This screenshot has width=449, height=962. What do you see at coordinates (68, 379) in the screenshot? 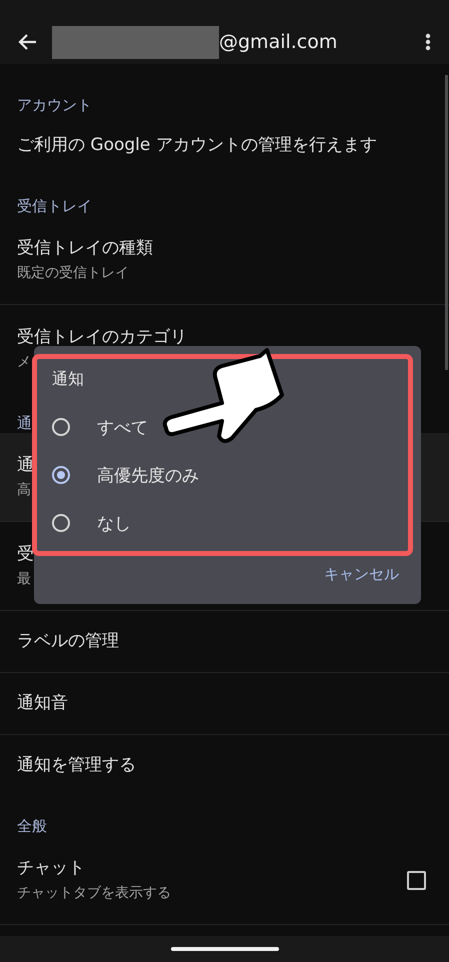
I see `dialog-title: 通知` at bounding box center [68, 379].